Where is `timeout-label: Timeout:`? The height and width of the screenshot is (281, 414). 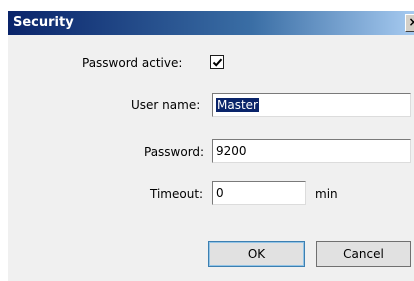 timeout-label: Timeout: is located at coordinates (177, 194).